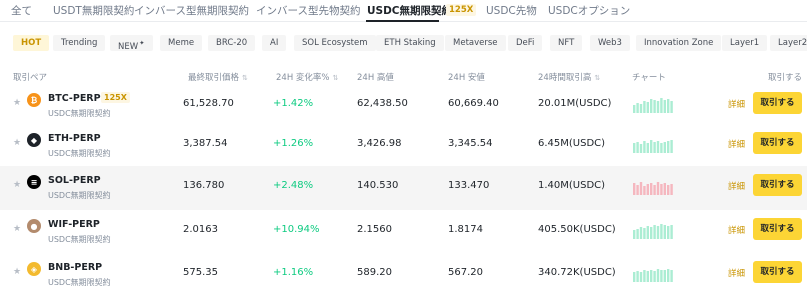  I want to click on column-header-volume: 24時間取引高 ⇅, so click(569, 77).